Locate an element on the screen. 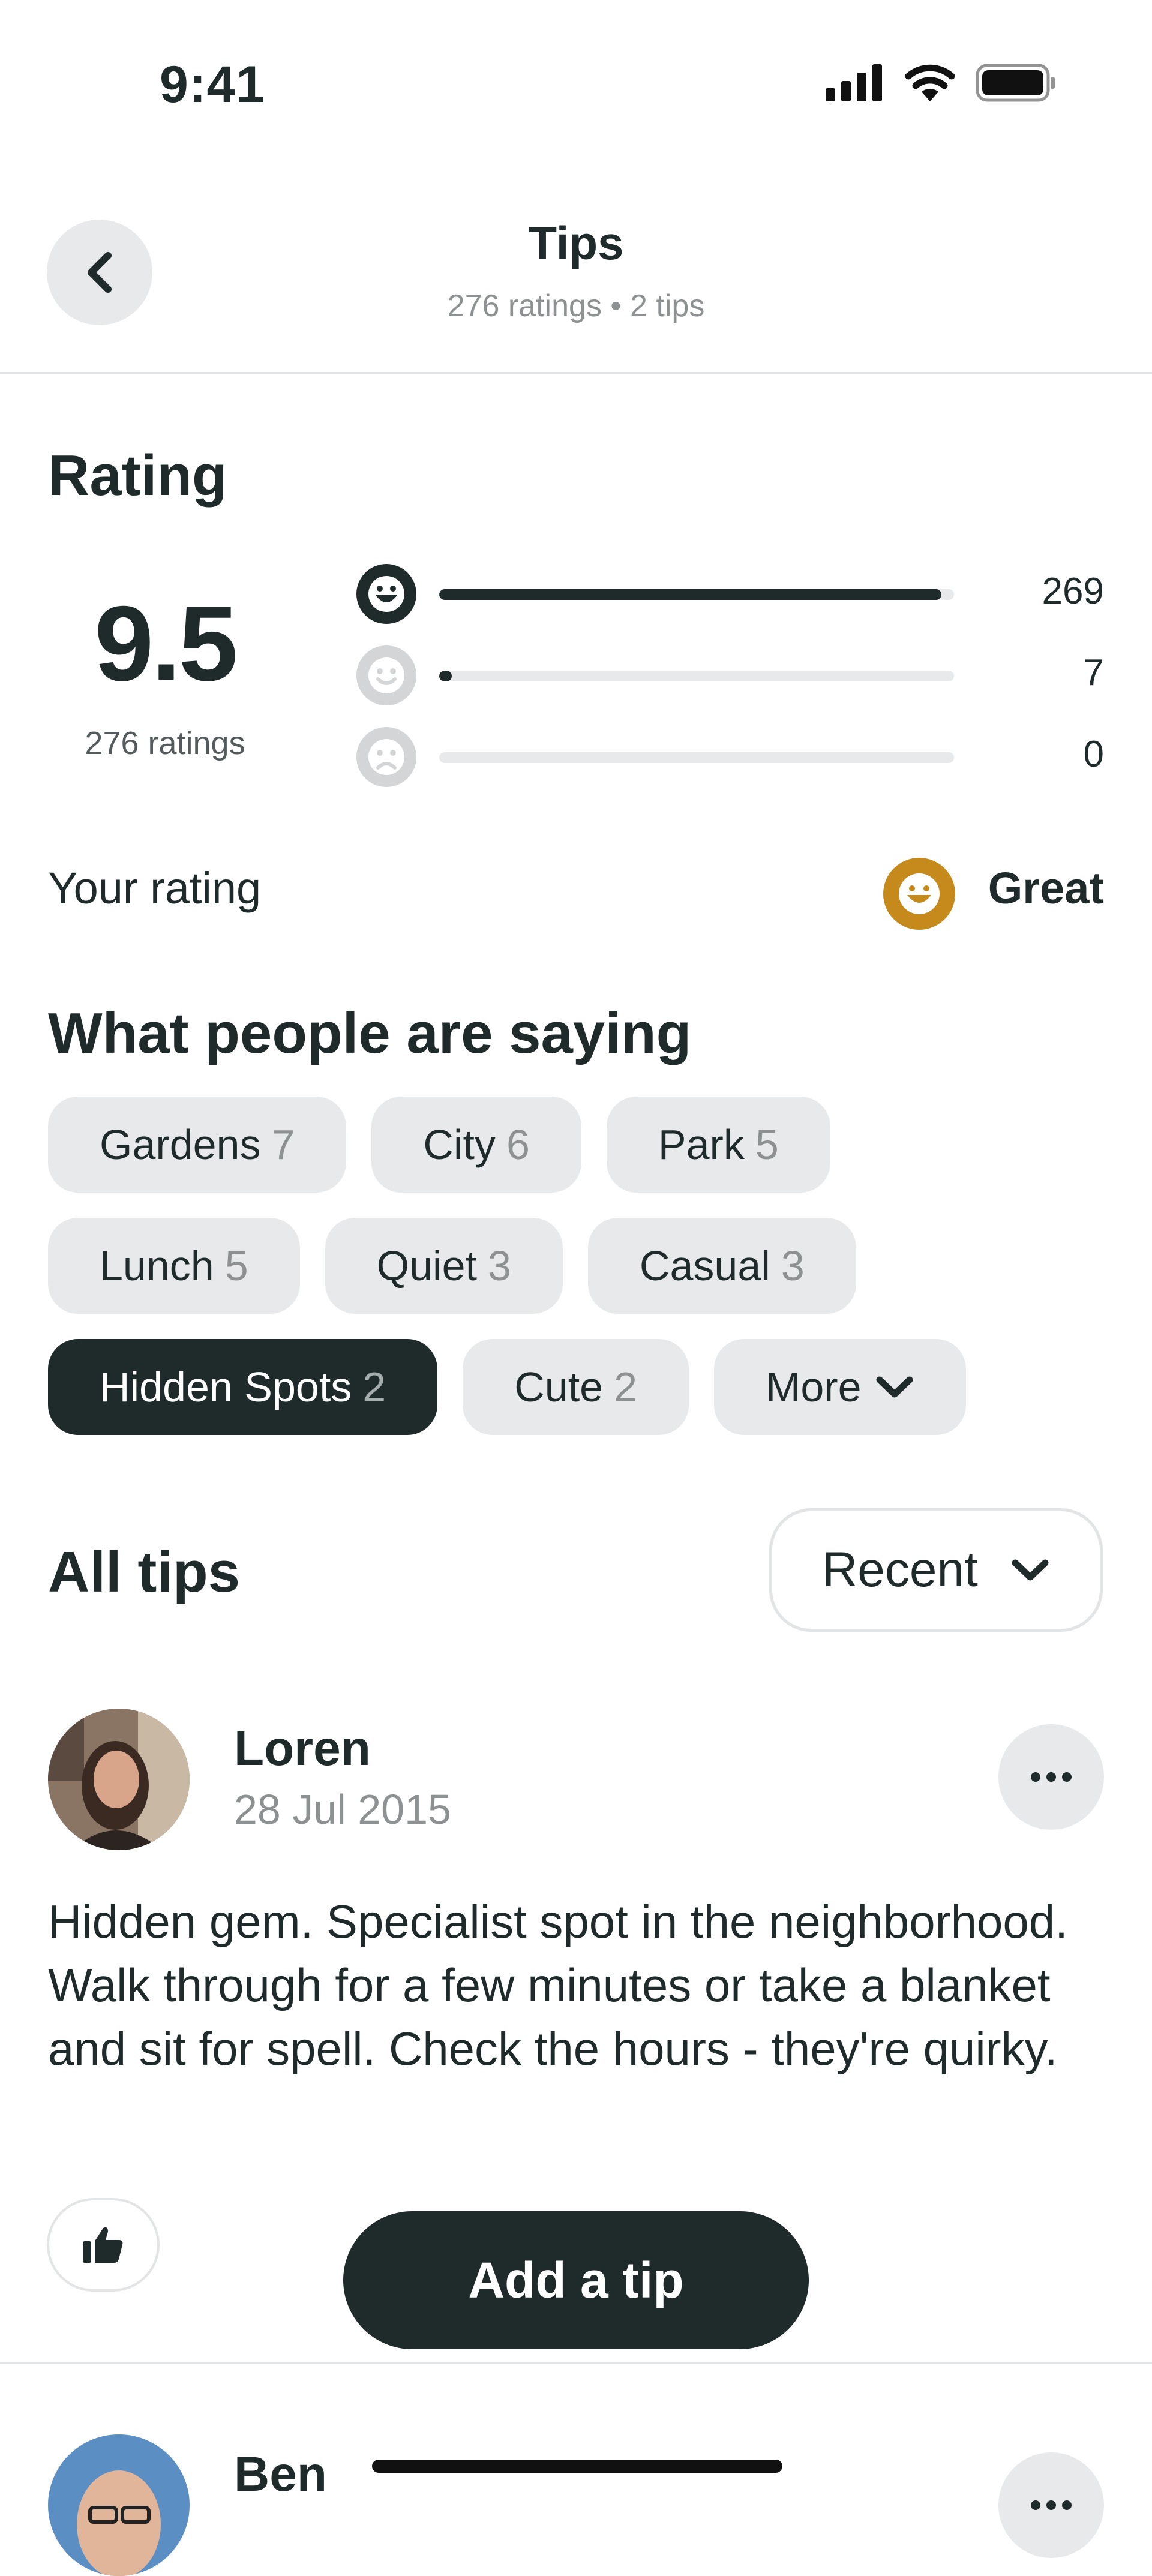 The image size is (1152, 2576). tag-chip-park: Park 5 is located at coordinates (718, 1145).